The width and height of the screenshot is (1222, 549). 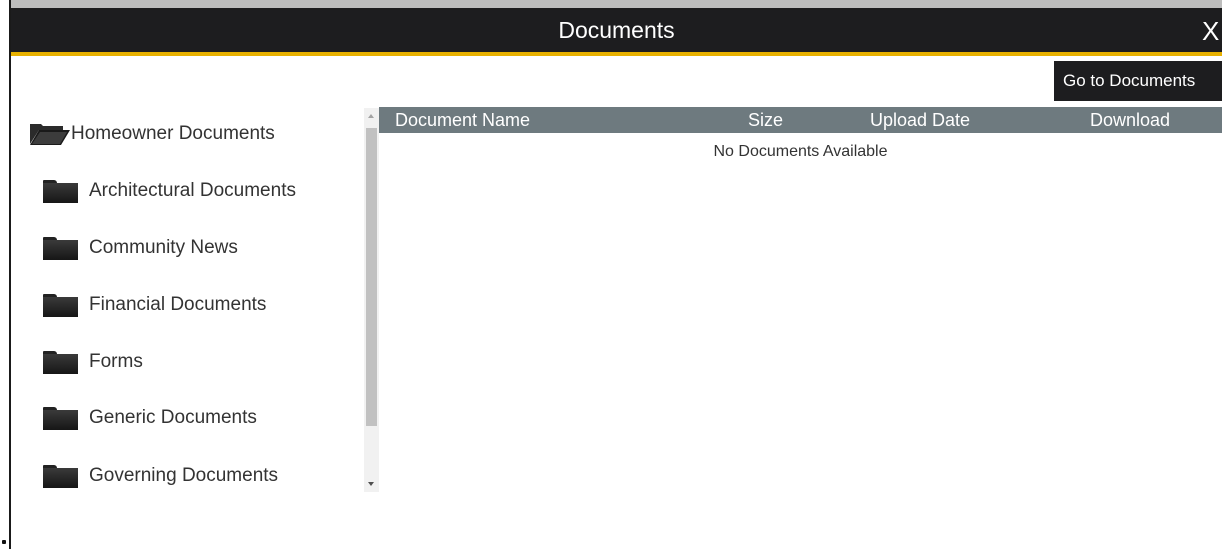 I want to click on tree-item-forms: Forms, so click(x=93, y=362).